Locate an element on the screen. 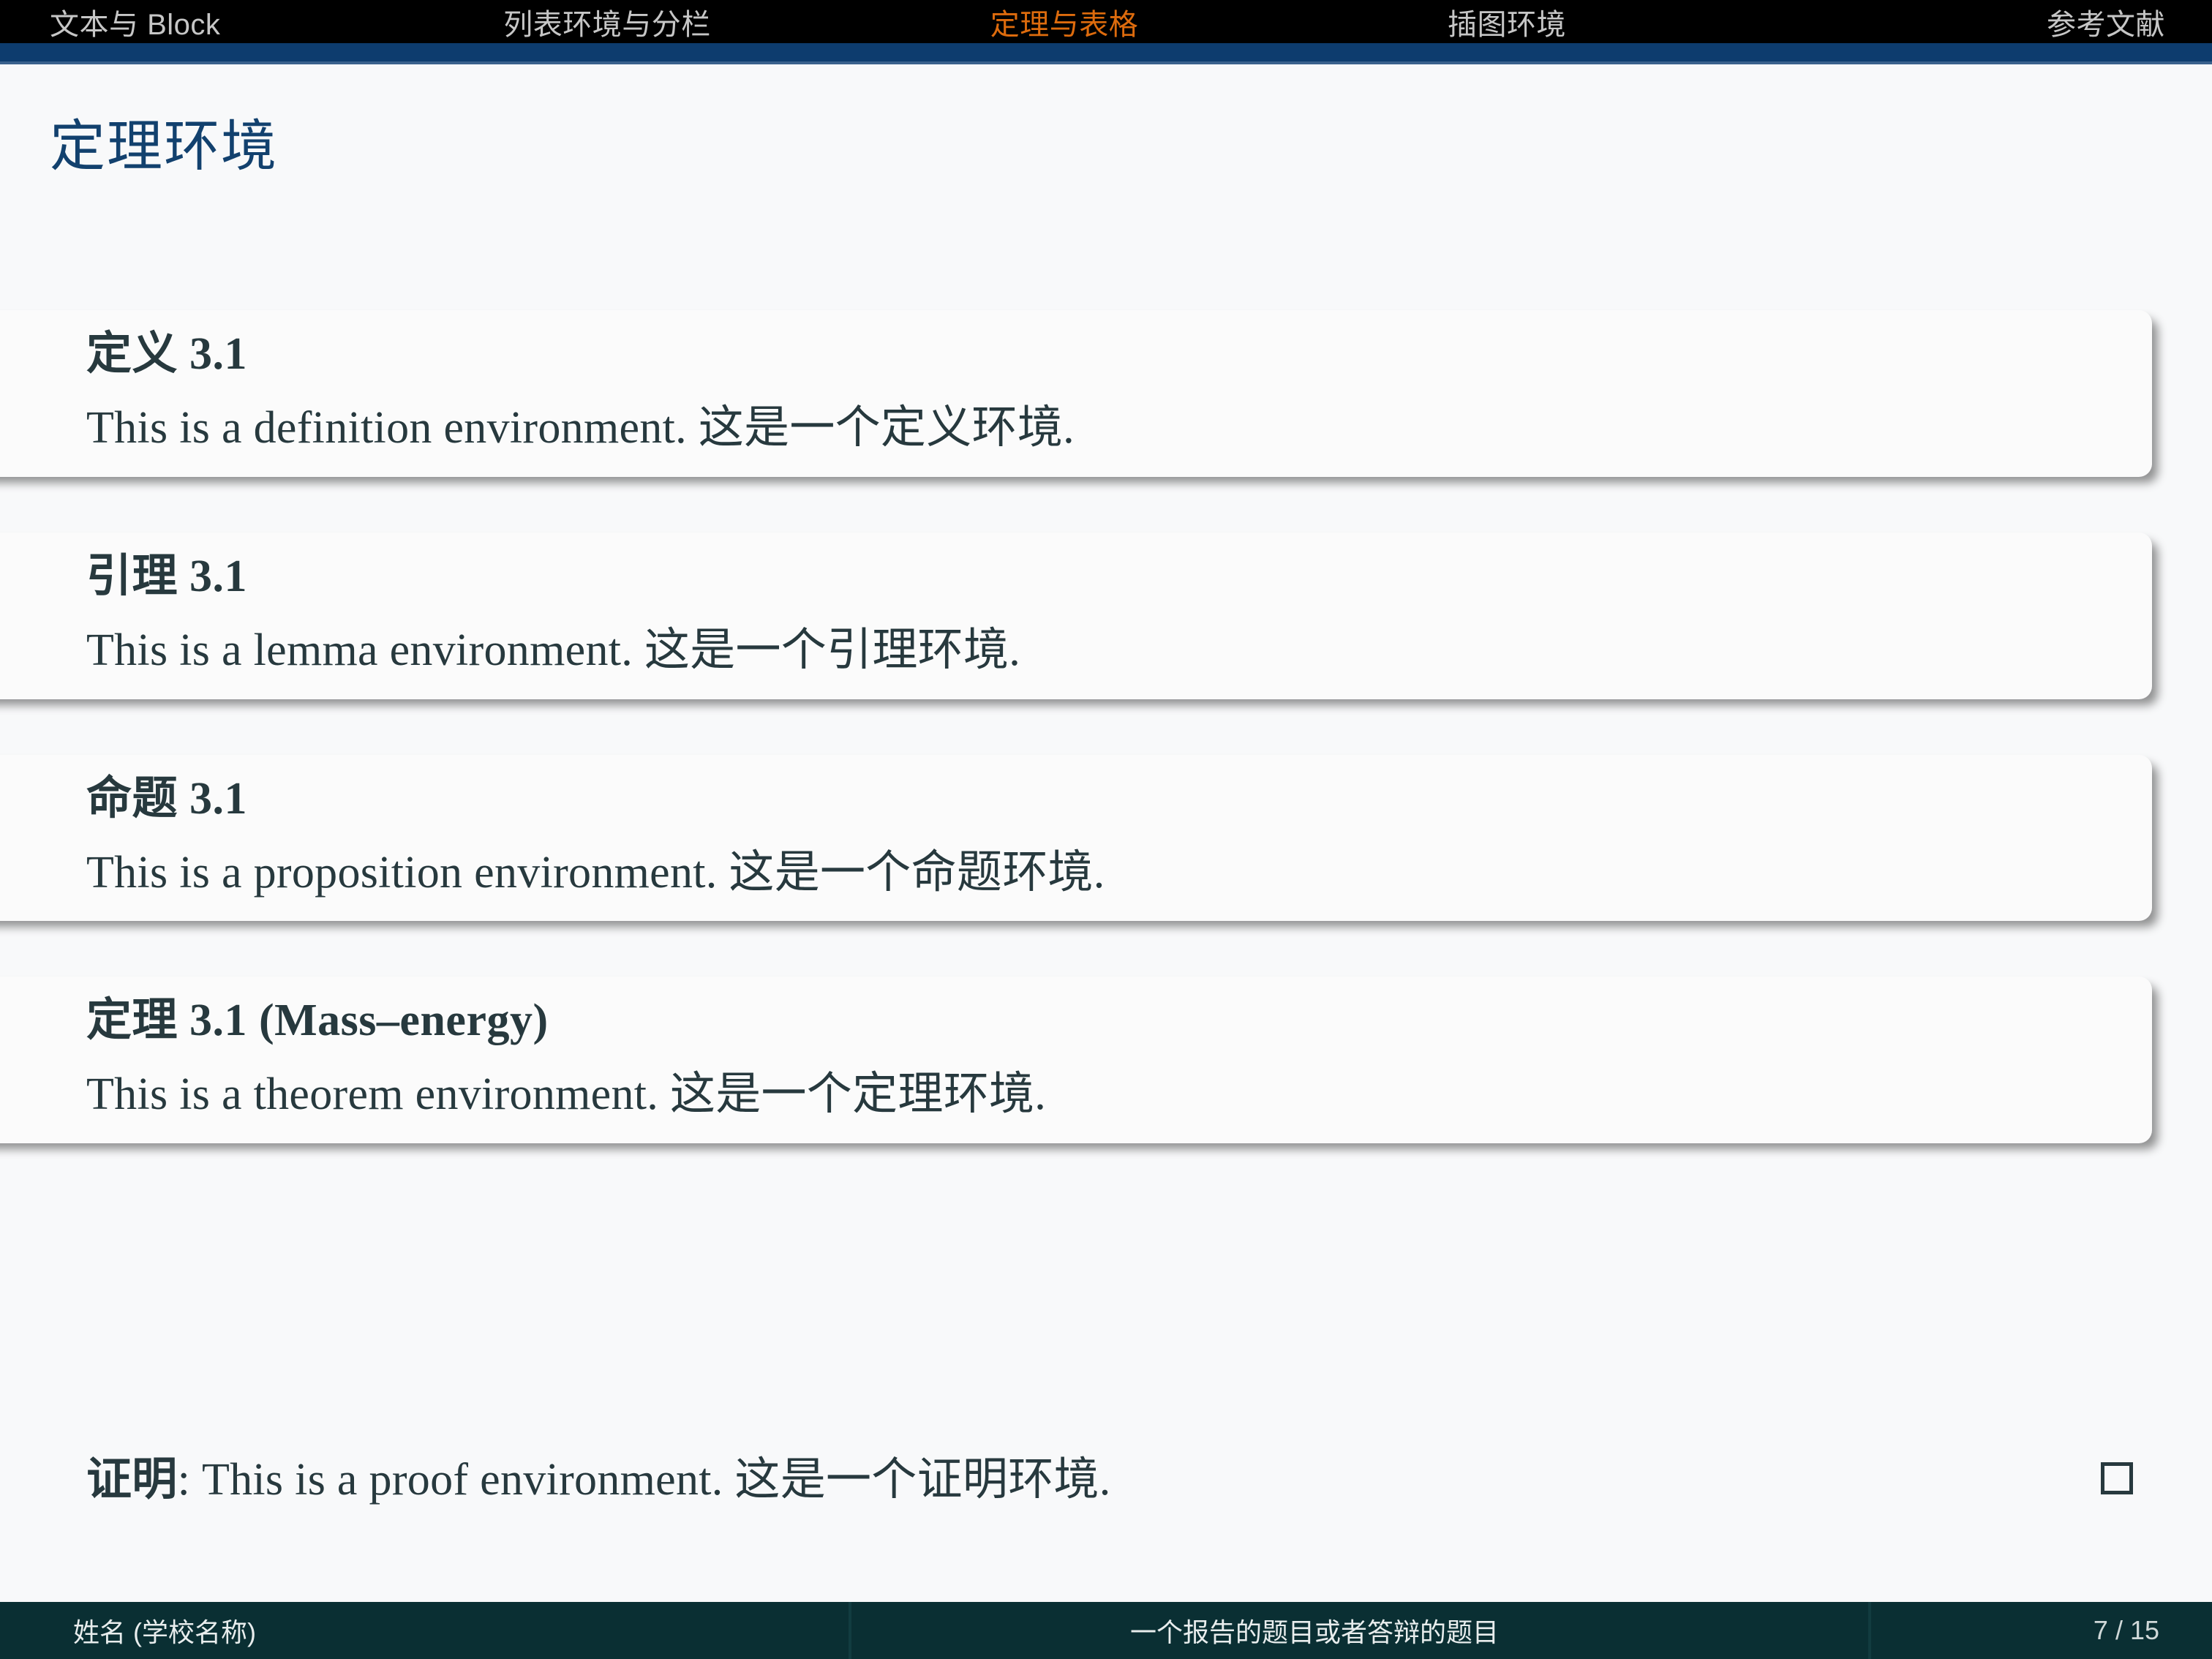  theorem-block-body: This is a theorem environment. 这是一个定理环境. is located at coordinates (566, 1094).